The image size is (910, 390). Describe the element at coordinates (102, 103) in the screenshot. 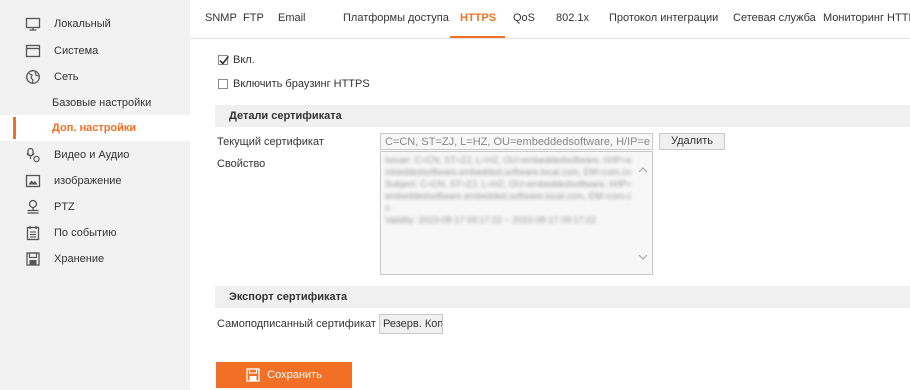

I see `sidebar-item-label: Базовые настройки` at that location.